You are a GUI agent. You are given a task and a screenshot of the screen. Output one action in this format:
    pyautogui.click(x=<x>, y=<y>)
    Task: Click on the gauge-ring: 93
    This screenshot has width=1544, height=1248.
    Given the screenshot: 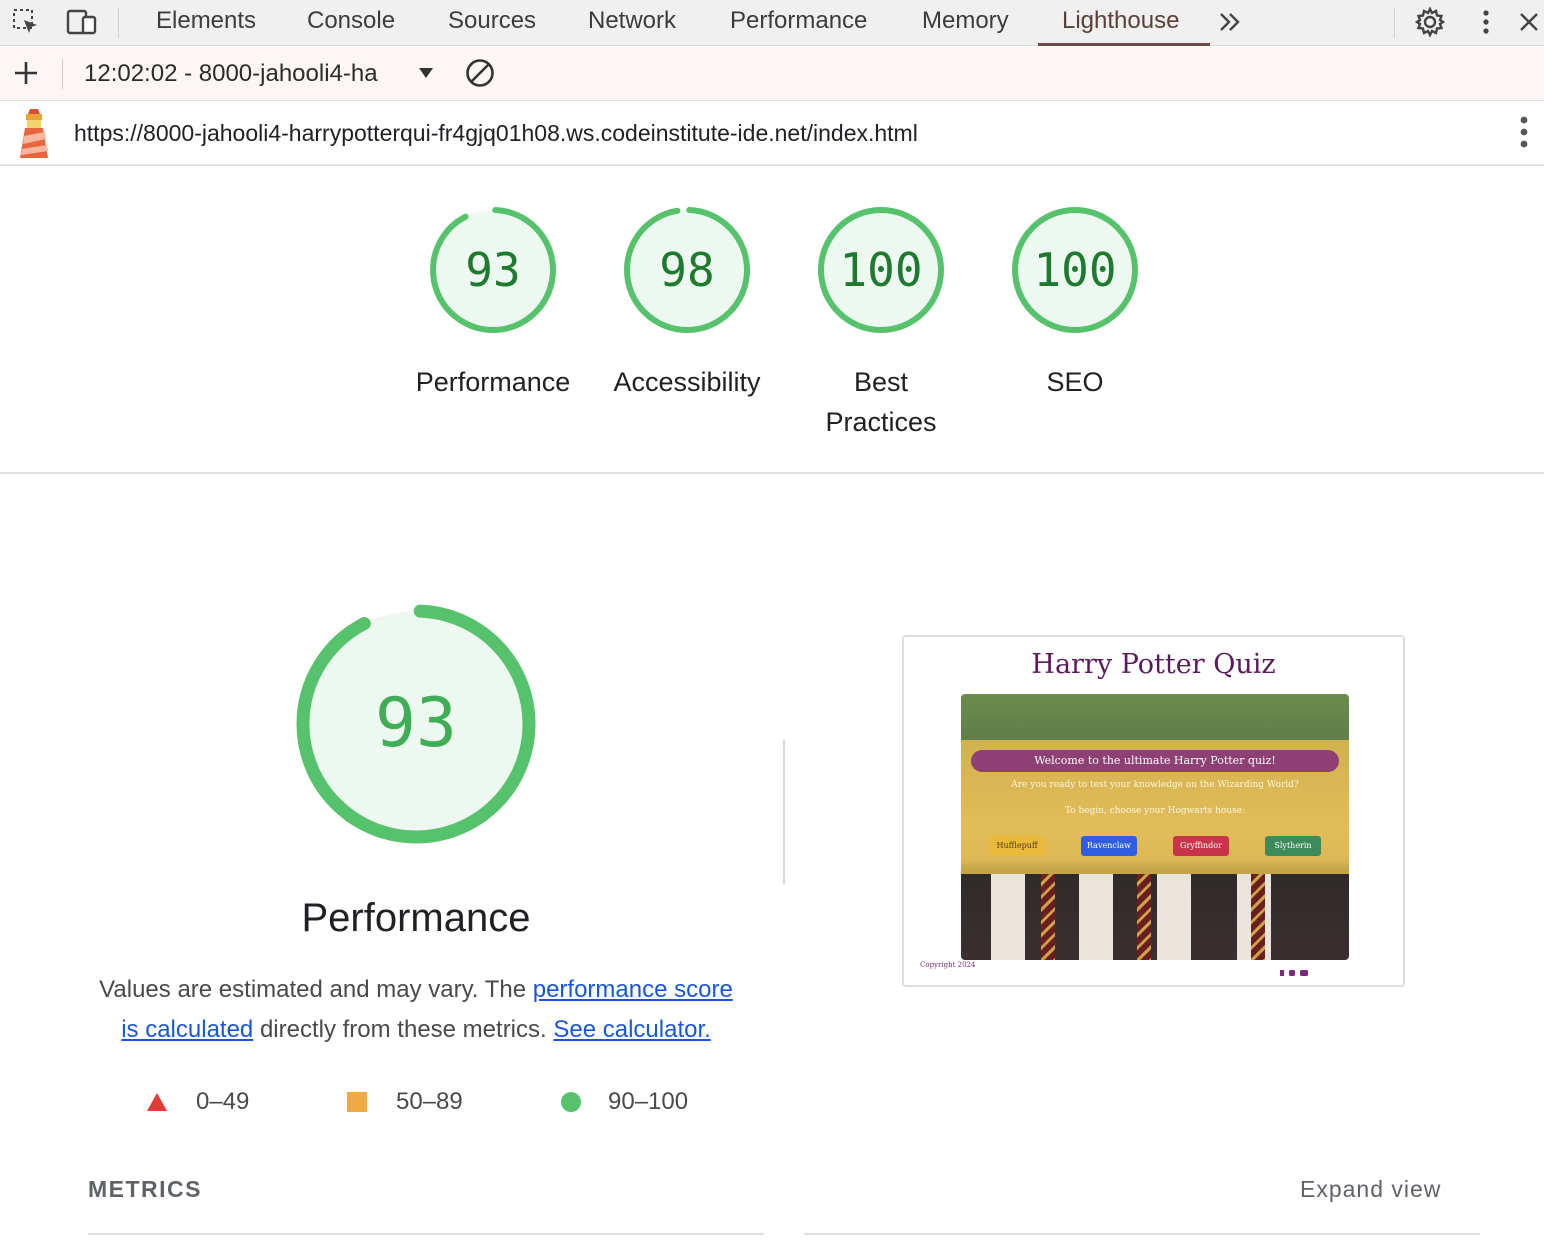 What is the action you would take?
    pyautogui.click(x=493, y=270)
    